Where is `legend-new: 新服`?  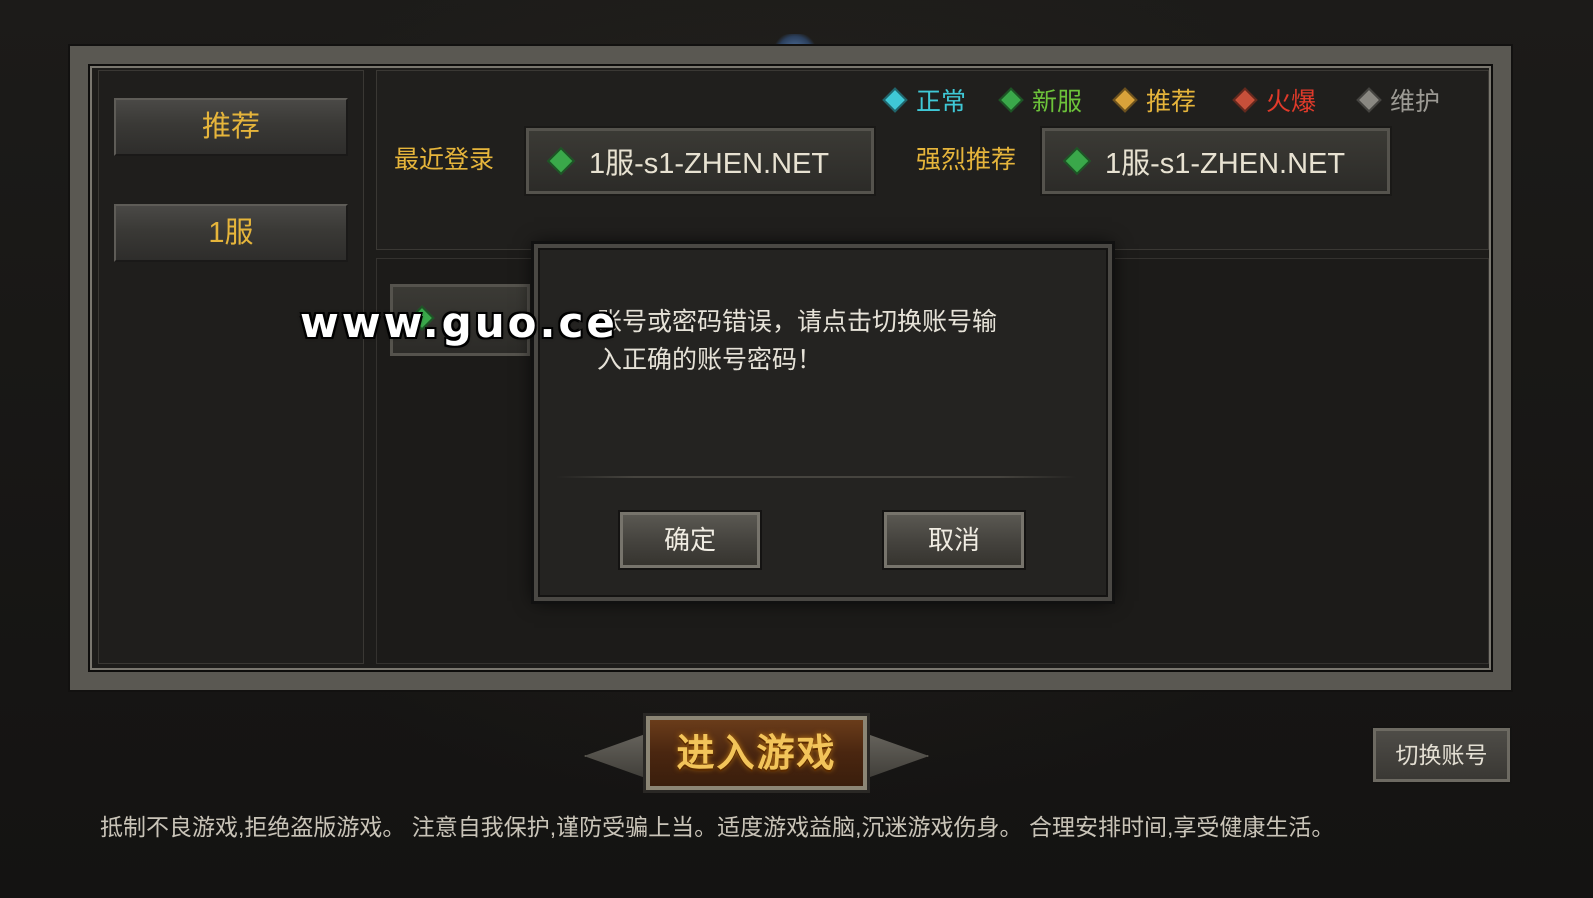
legend-new: 新服 is located at coordinates (1040, 100).